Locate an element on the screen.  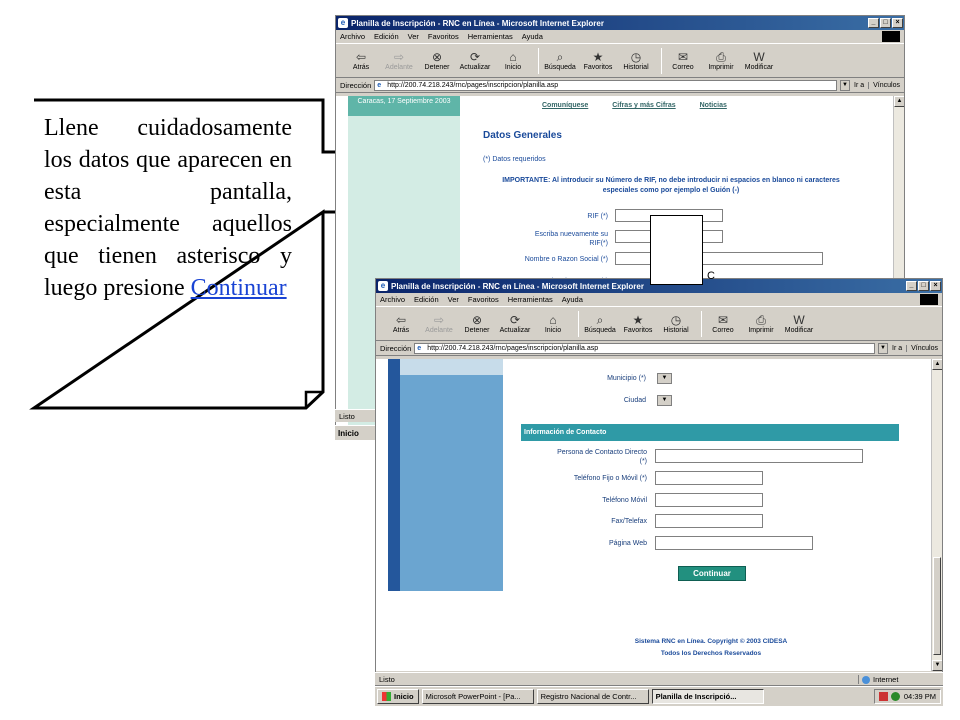
ie-logo-icon: e is located at coordinates (343, 23).